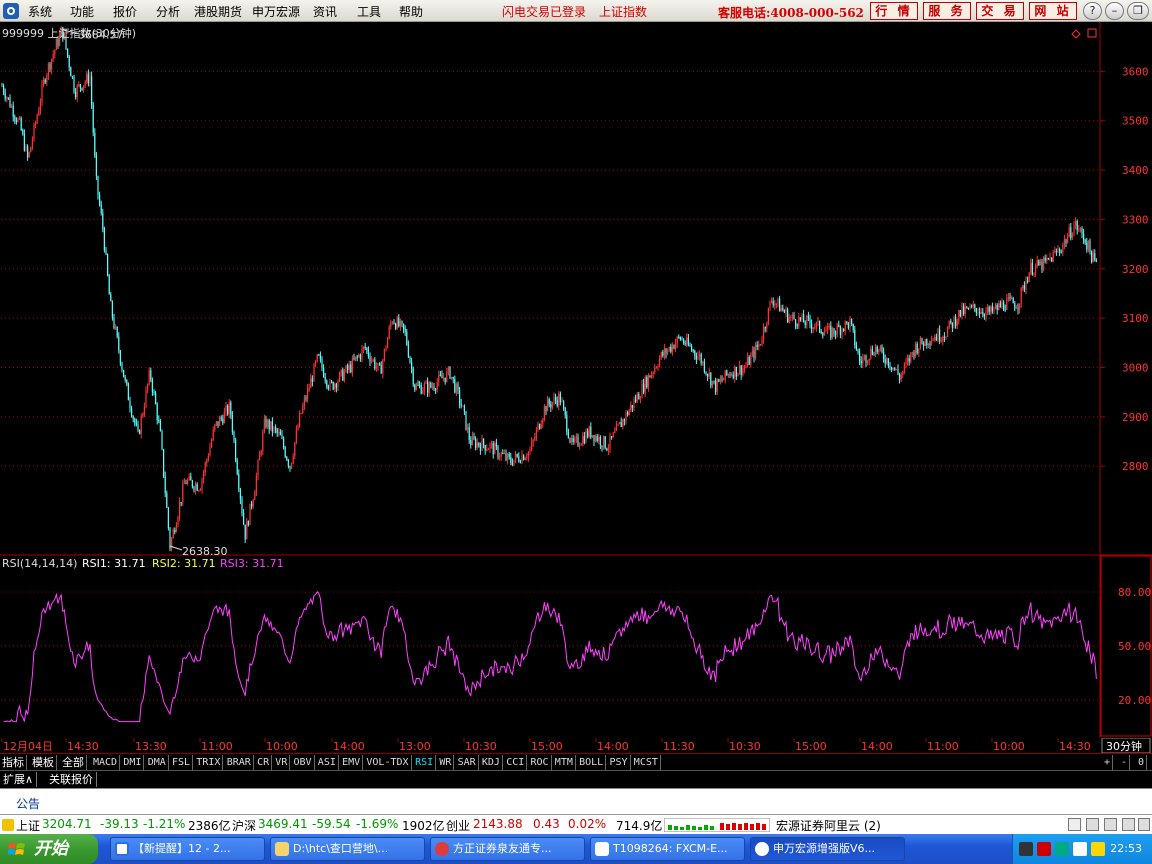  I want to click on expand-button: 扩展∧, so click(19, 779).